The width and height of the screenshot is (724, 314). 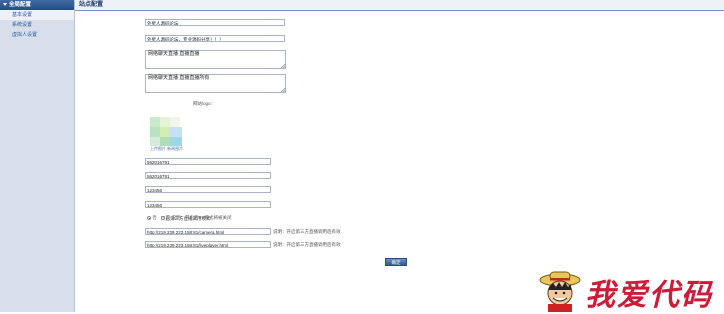 I want to click on keywords-input: 外星人源码论坛，专业源码分享！！！, so click(x=215, y=38).